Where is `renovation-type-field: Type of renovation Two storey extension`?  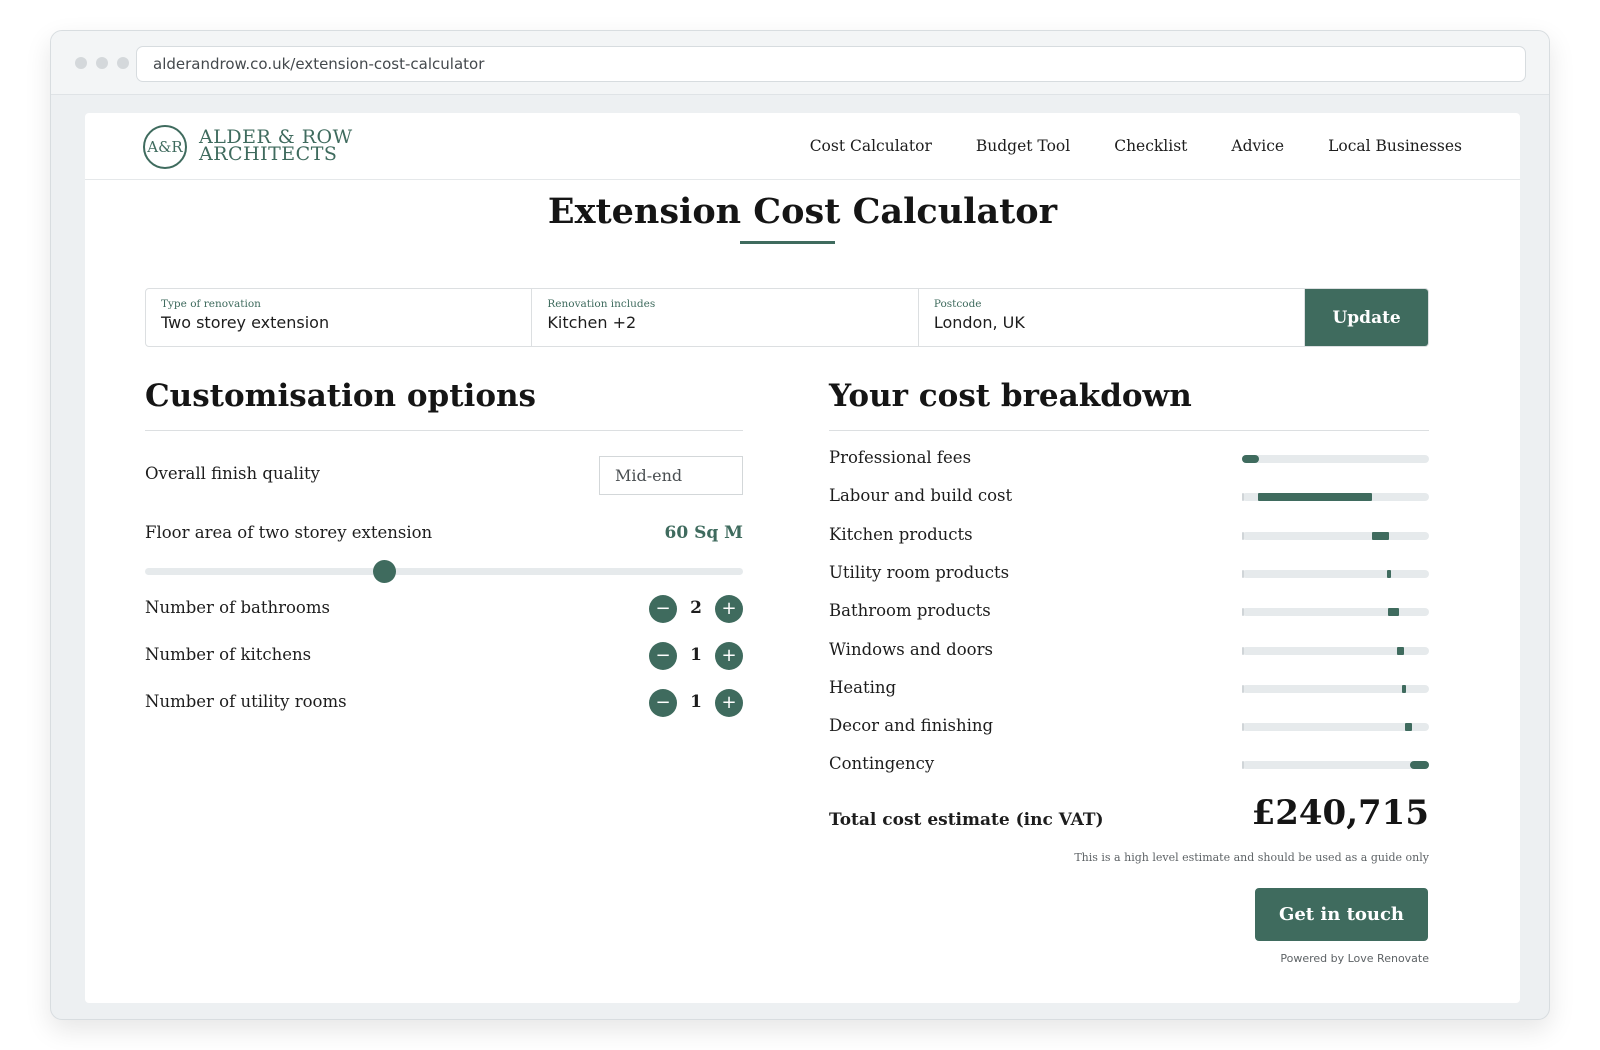
renovation-type-field: Type of renovation Two storey extension is located at coordinates (339, 317).